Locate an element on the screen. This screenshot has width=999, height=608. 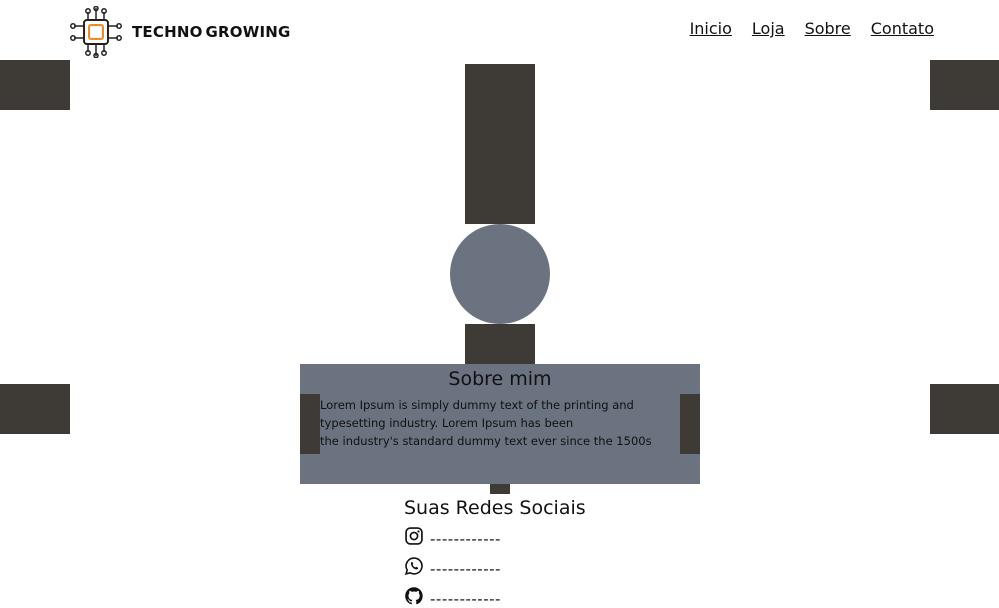
banner-block is located at coordinates (500, 144).